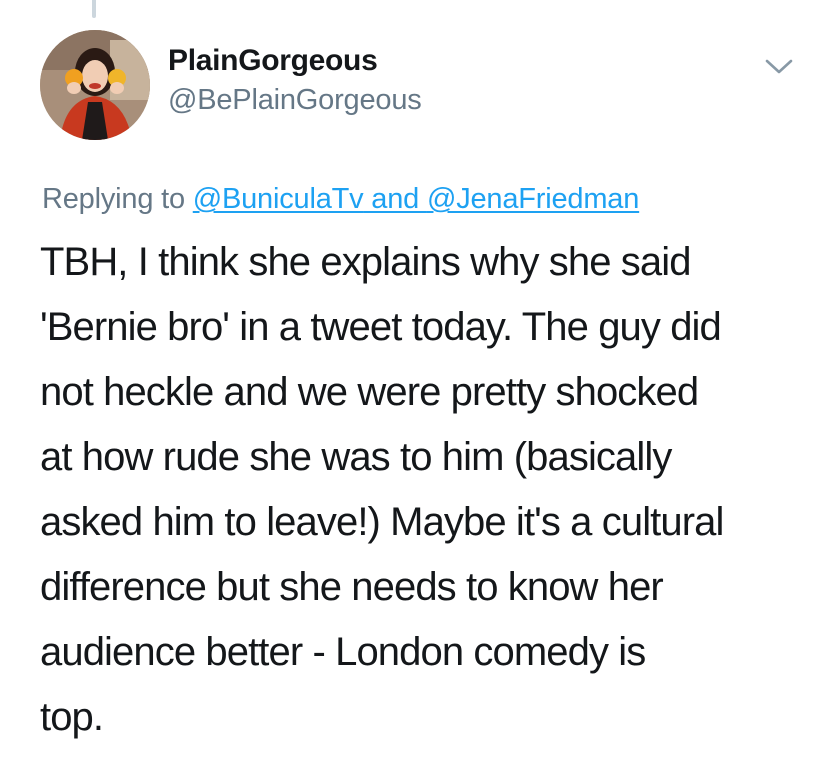 This screenshot has width=828, height=780. I want to click on tweet-text-line: not heckle and we were pretty shocked, so click(369, 392).